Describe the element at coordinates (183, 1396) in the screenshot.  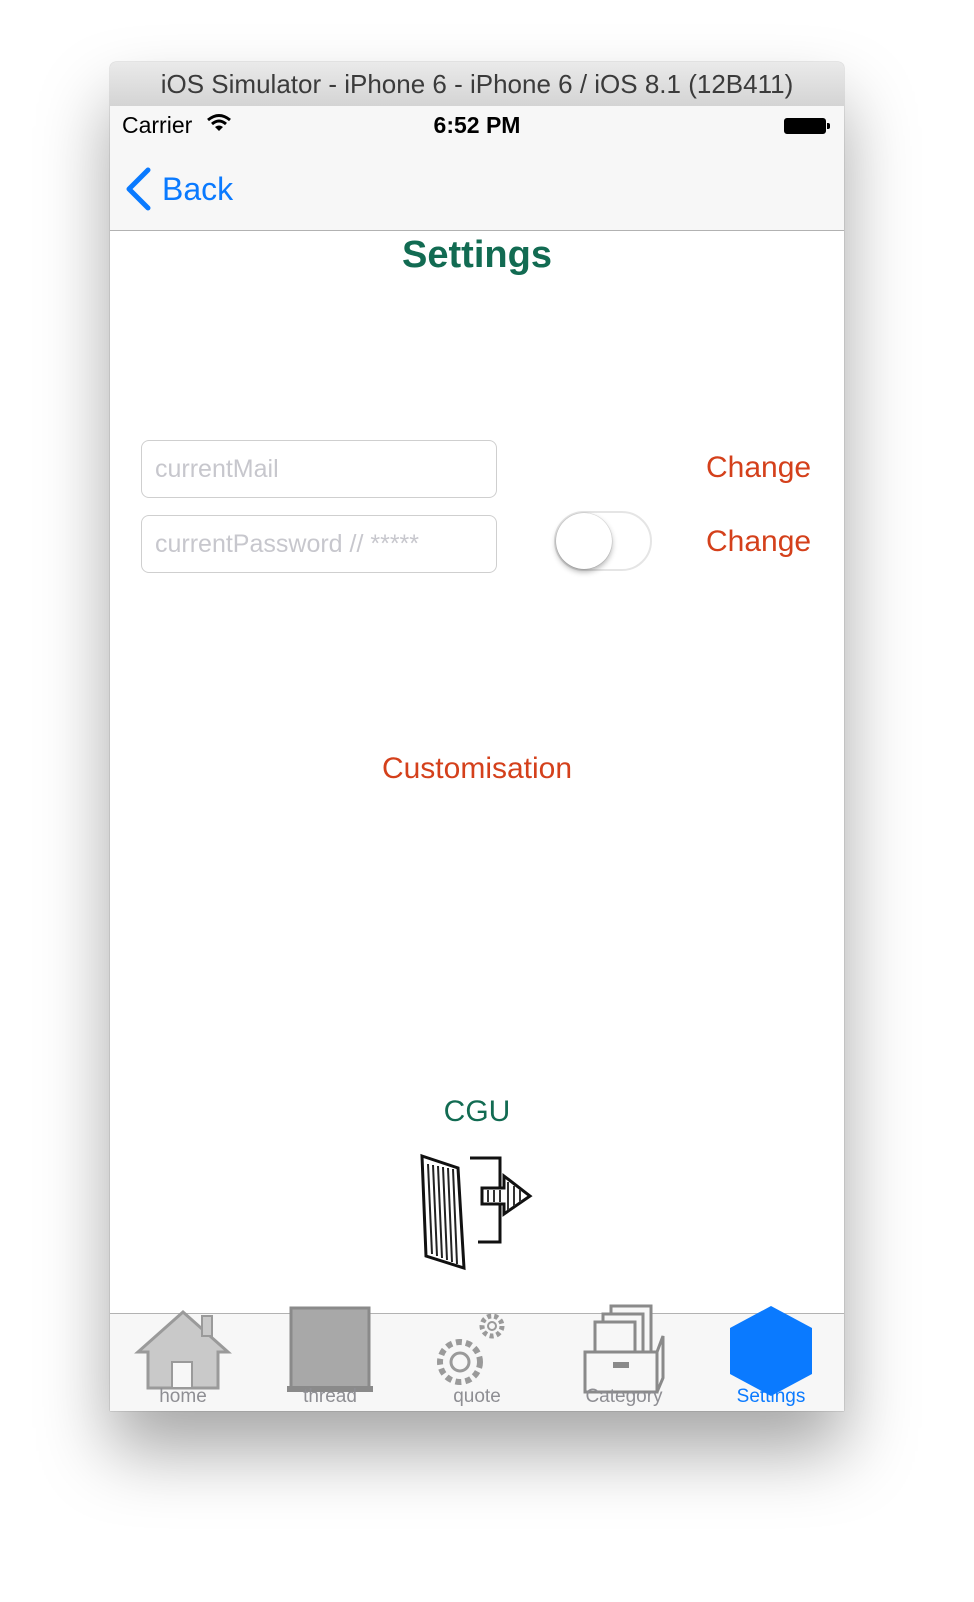
I see `tab-label: home` at that location.